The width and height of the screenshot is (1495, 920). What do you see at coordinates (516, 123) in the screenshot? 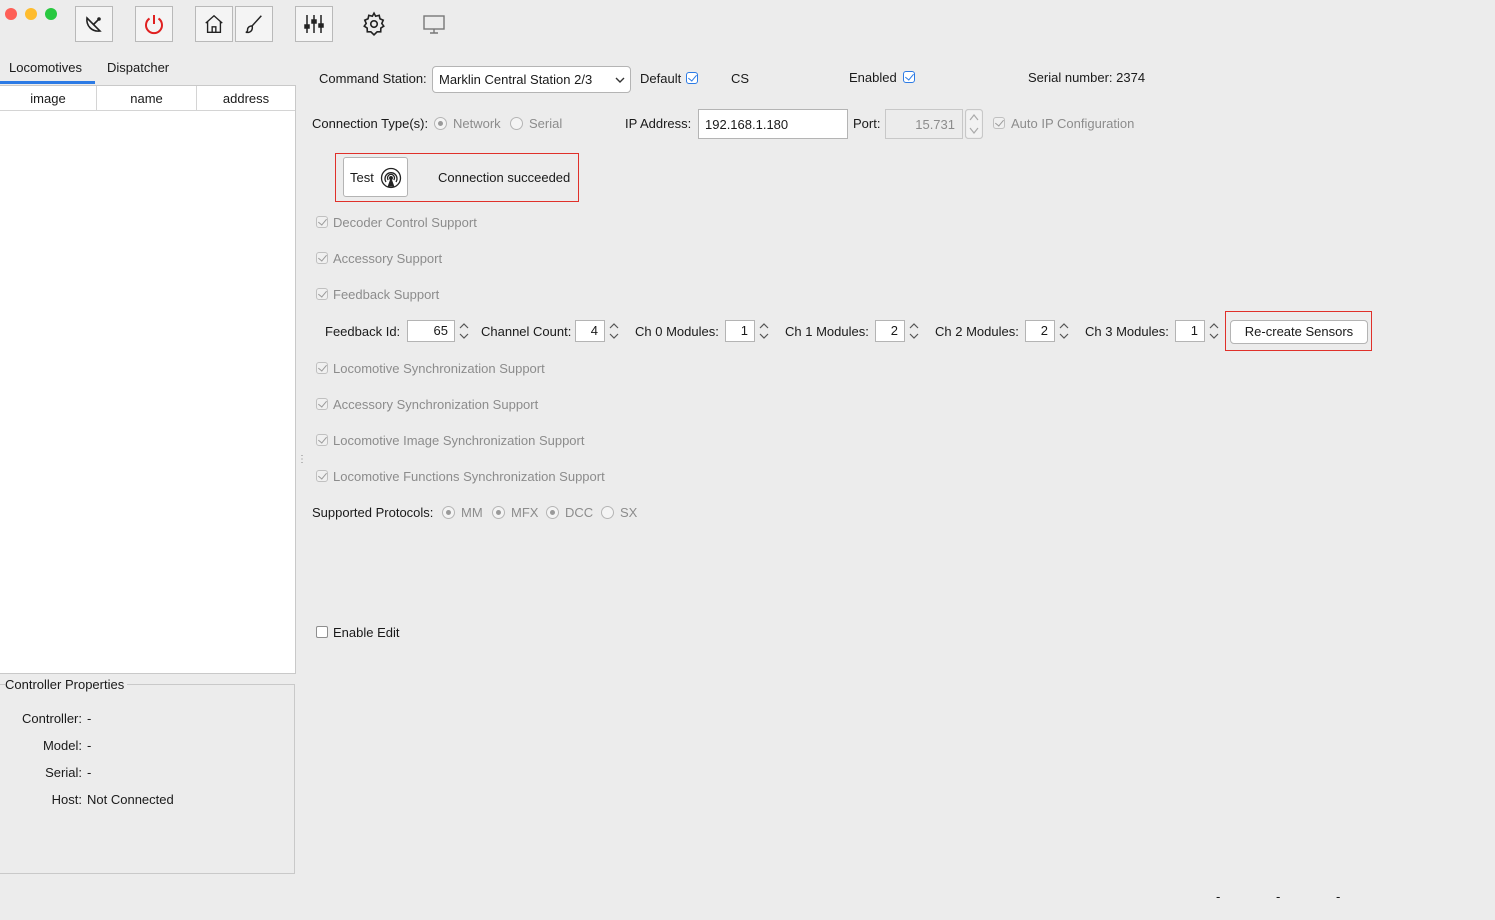
I see `serial-radio` at bounding box center [516, 123].